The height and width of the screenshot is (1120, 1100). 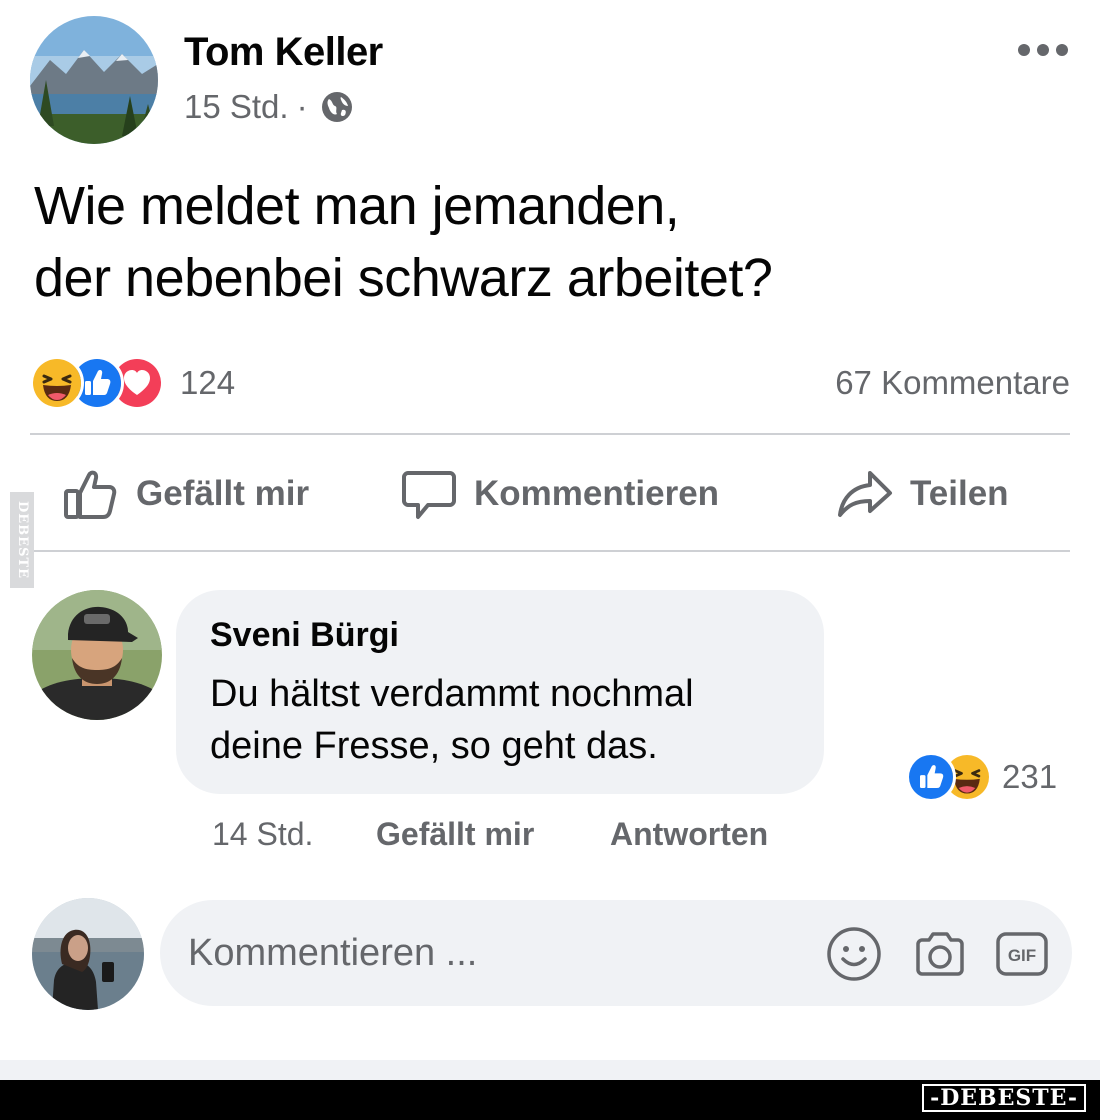 I want to click on comment-reply-link: Antworten, so click(x=689, y=834).